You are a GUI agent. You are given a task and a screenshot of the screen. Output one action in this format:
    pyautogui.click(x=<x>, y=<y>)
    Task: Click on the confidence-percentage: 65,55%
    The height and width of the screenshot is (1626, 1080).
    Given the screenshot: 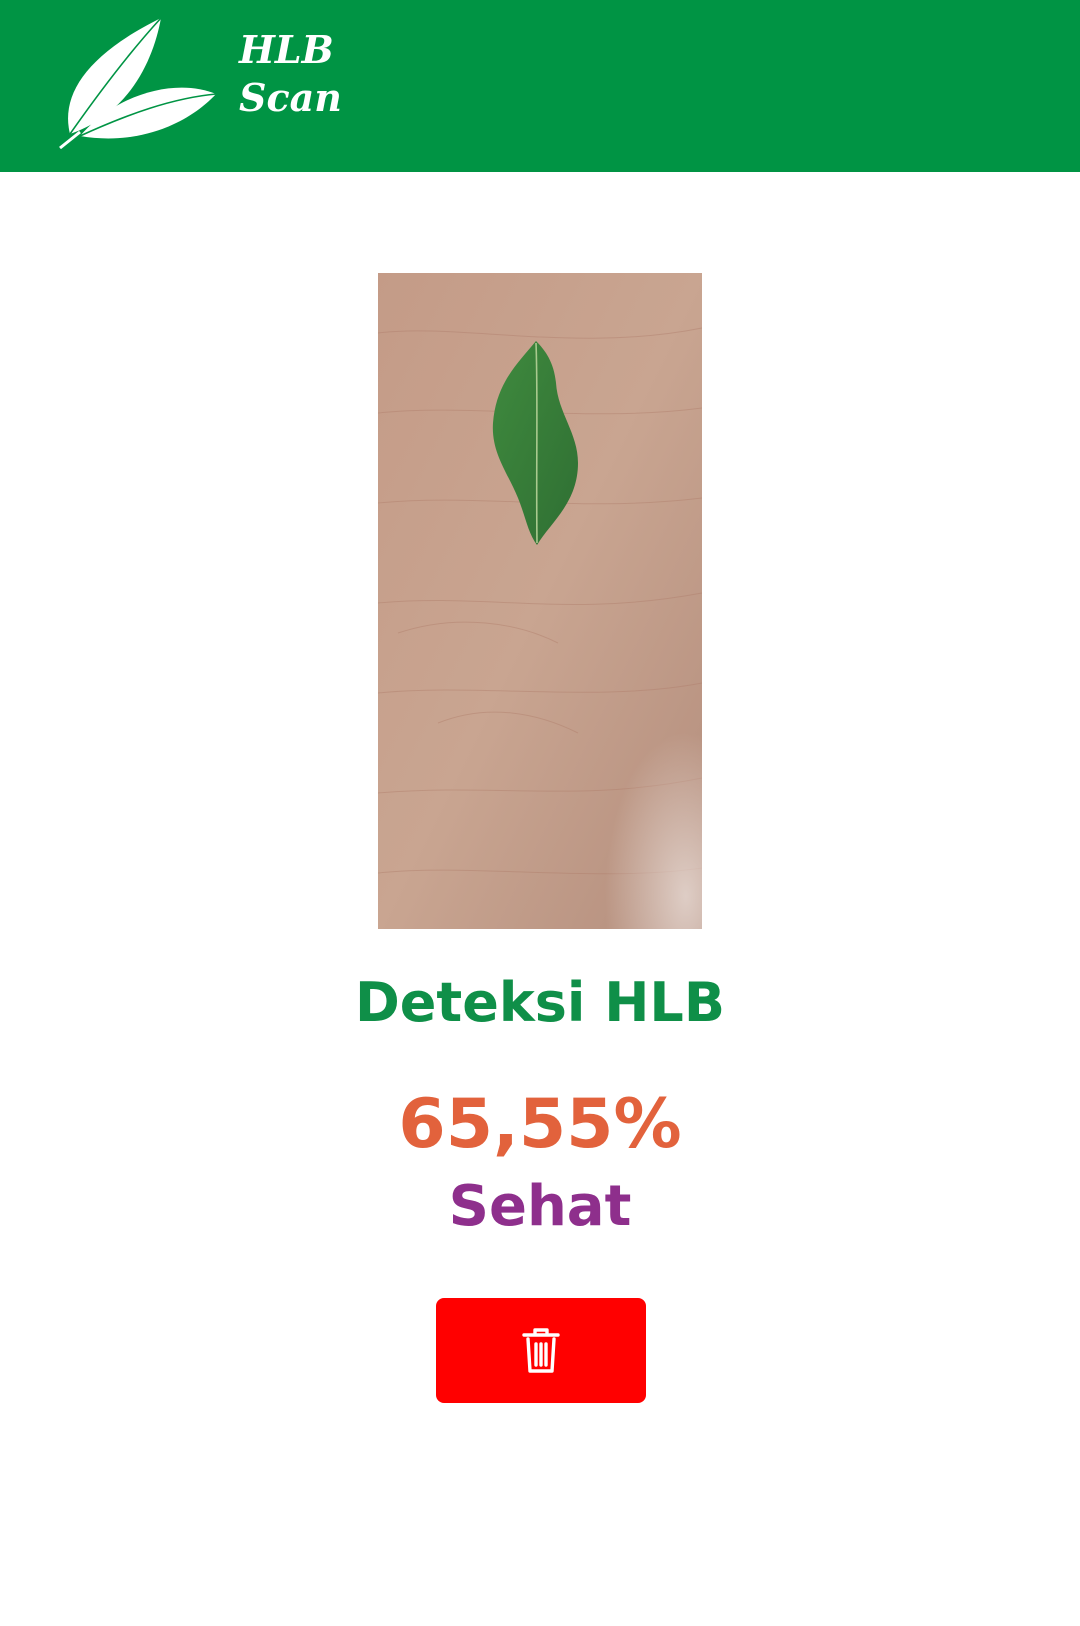 What is the action you would take?
    pyautogui.click(x=540, y=1124)
    